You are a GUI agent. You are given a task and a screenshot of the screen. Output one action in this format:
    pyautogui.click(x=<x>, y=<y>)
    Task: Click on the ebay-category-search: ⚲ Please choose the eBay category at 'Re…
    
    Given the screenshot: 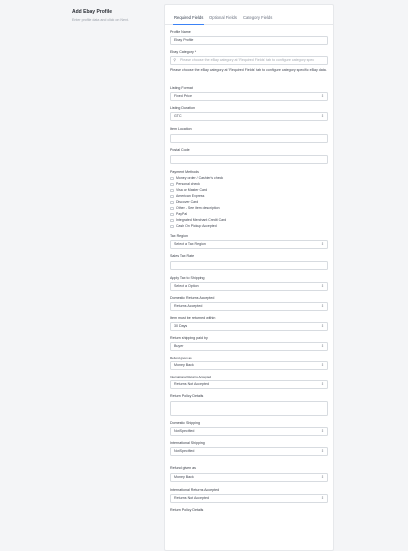 What is the action you would take?
    pyautogui.click(x=249, y=60)
    